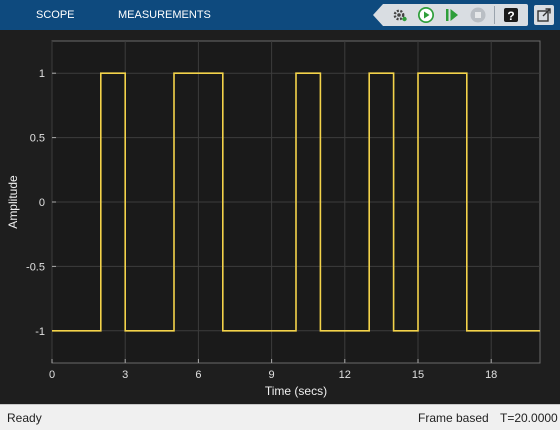  What do you see at coordinates (345, 375) in the screenshot?
I see `x-tick-label: 12` at bounding box center [345, 375].